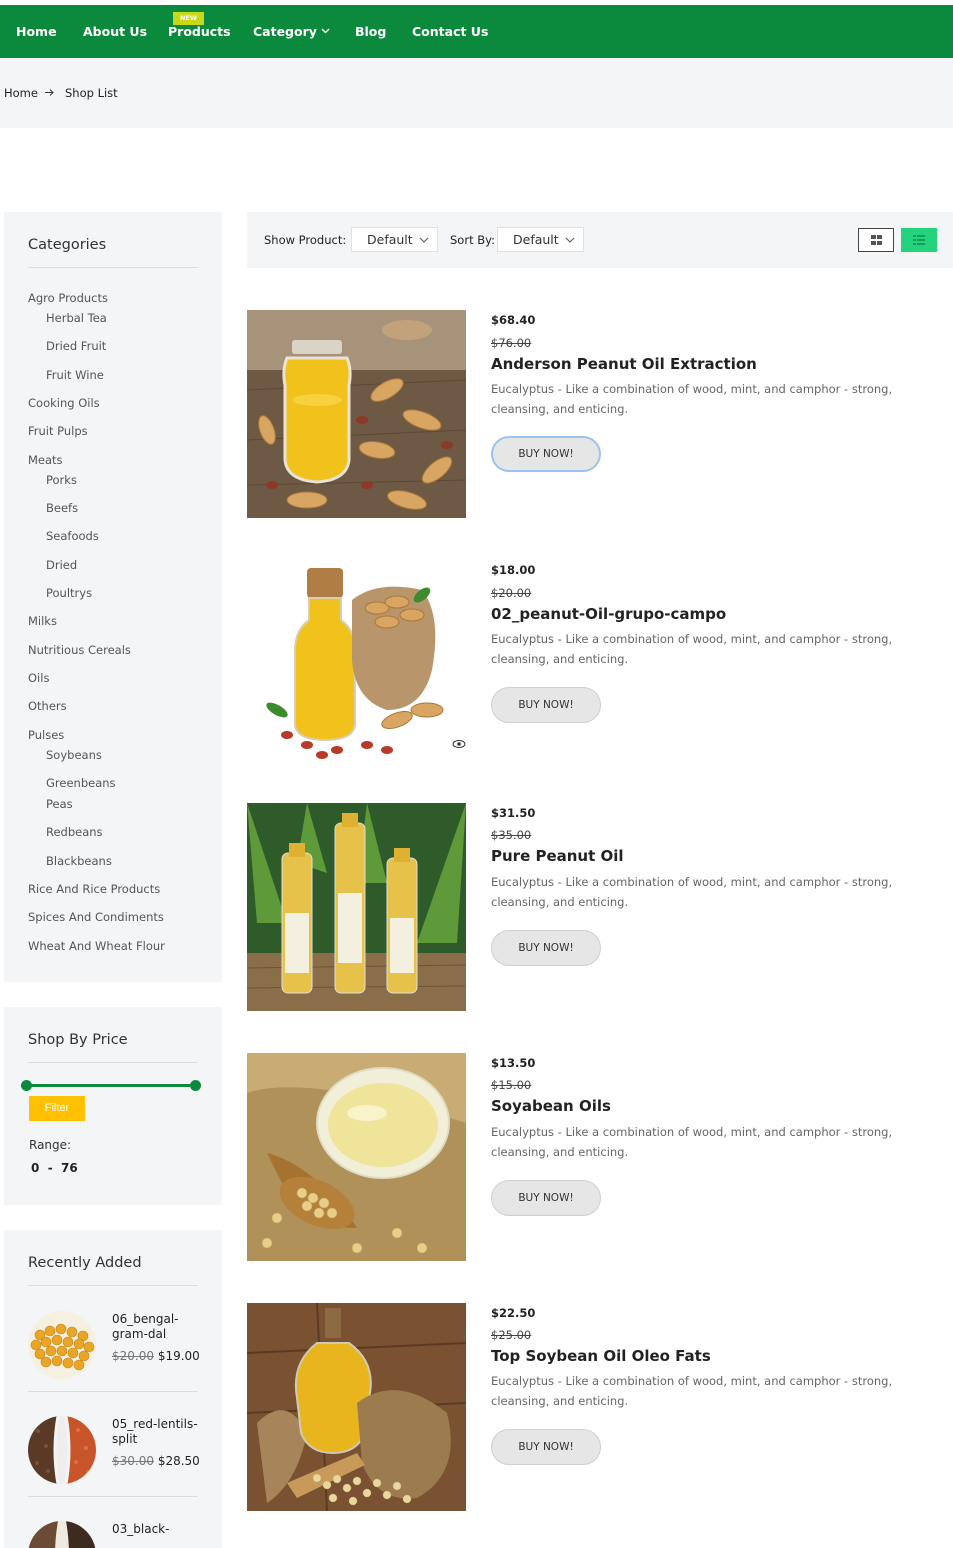  Describe the element at coordinates (74, 755) in the screenshot. I see `category-item: Soybeans` at that location.